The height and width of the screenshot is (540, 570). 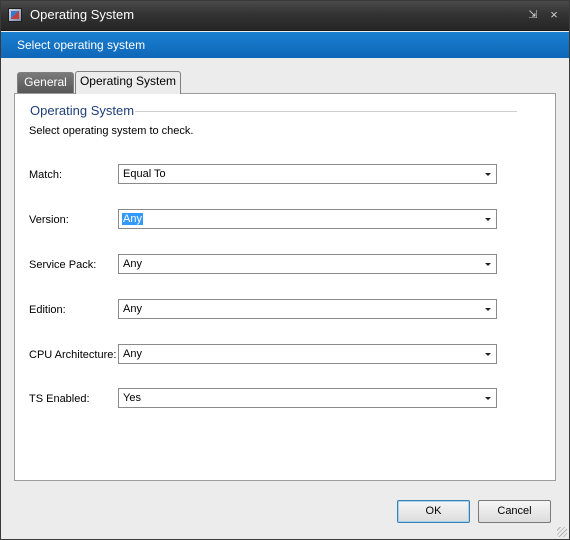 What do you see at coordinates (132, 354) in the screenshot?
I see `cpu-architecture-value: Any` at bounding box center [132, 354].